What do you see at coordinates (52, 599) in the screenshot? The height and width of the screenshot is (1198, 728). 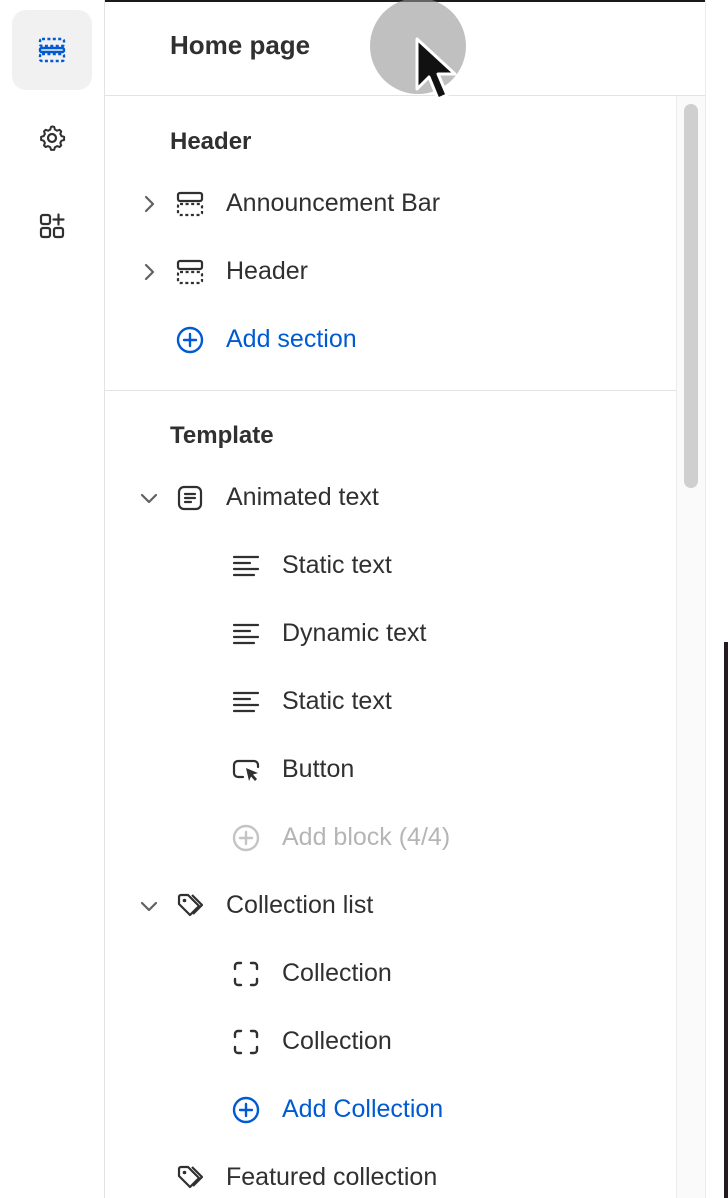 I see `sidebar-rail` at bounding box center [52, 599].